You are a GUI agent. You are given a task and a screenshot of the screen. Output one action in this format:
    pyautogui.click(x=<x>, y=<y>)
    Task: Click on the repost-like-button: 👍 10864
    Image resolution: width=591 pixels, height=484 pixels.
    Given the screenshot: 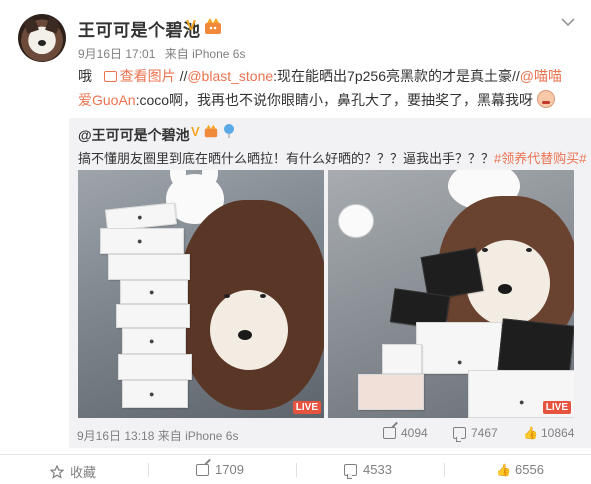 What is the action you would take?
    pyautogui.click(x=548, y=433)
    